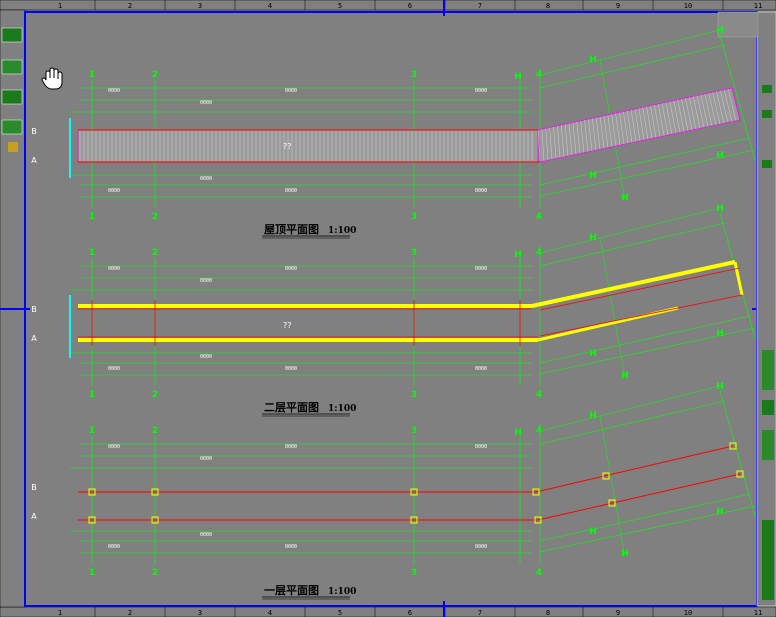  What do you see at coordinates (200, 613) in the screenshot?
I see `bottom-tick-label: 3` at bounding box center [200, 613].